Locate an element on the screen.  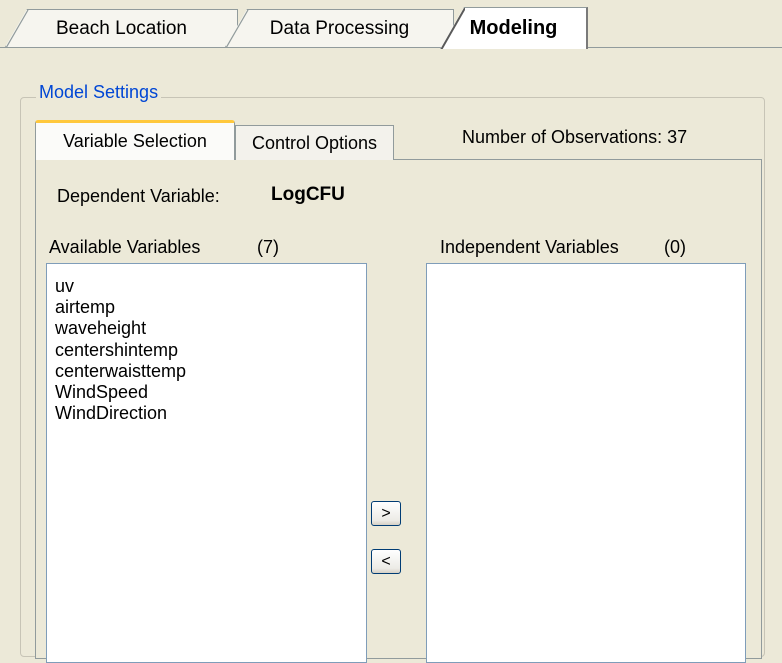
tab-label: Data Processing is located at coordinates (339, 28).